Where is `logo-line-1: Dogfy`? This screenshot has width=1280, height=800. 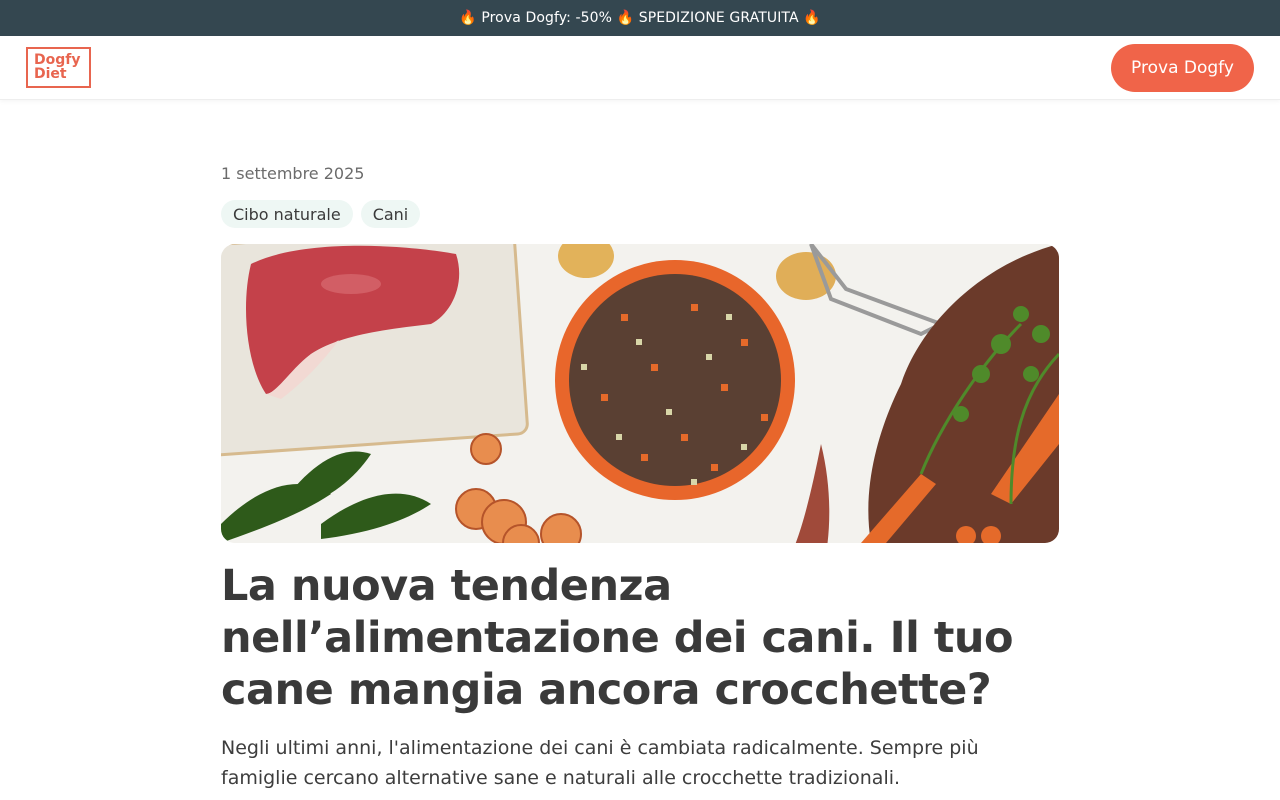 logo-line-1: Dogfy is located at coordinates (57, 60).